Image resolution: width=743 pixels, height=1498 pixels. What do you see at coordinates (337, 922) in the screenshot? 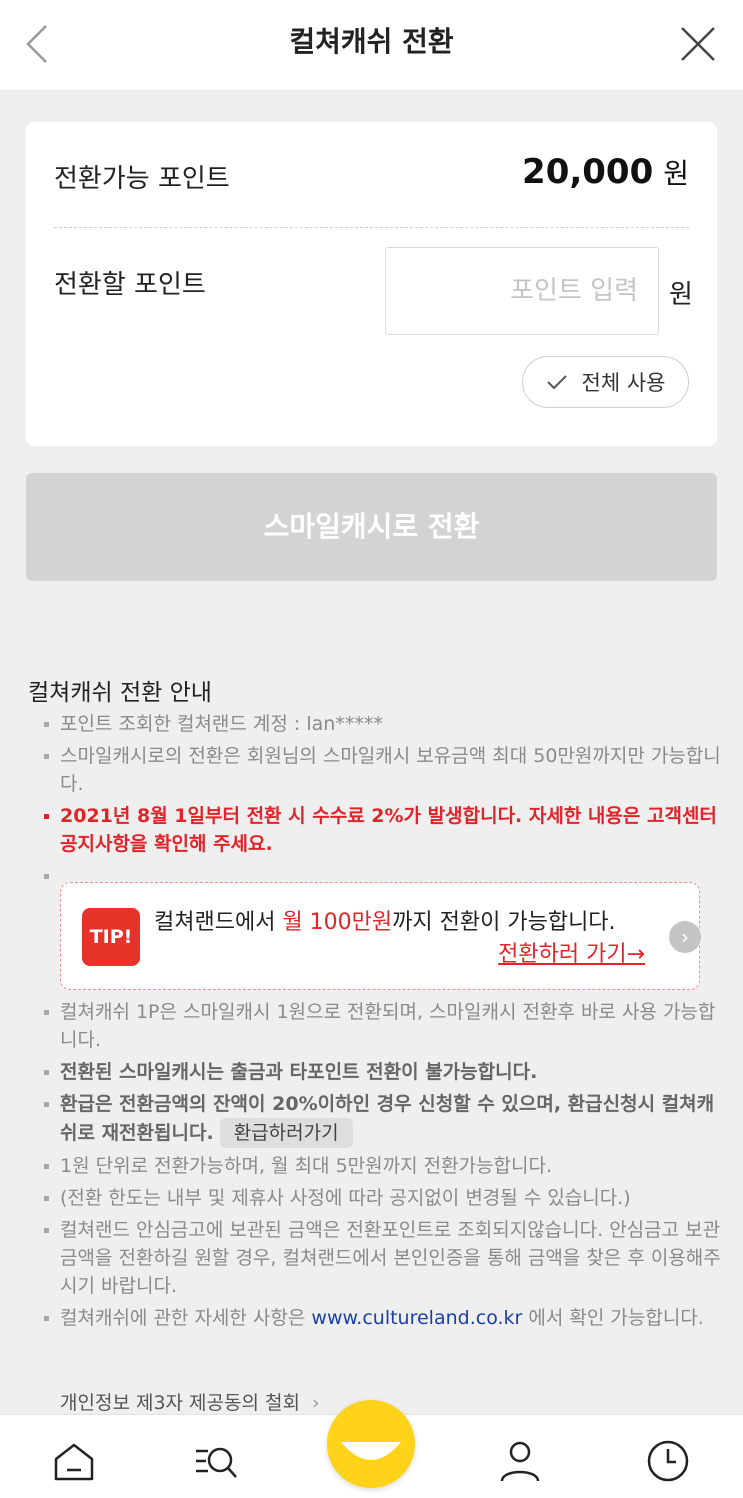
I see `tip-text-highlight: 월 100만원` at bounding box center [337, 922].